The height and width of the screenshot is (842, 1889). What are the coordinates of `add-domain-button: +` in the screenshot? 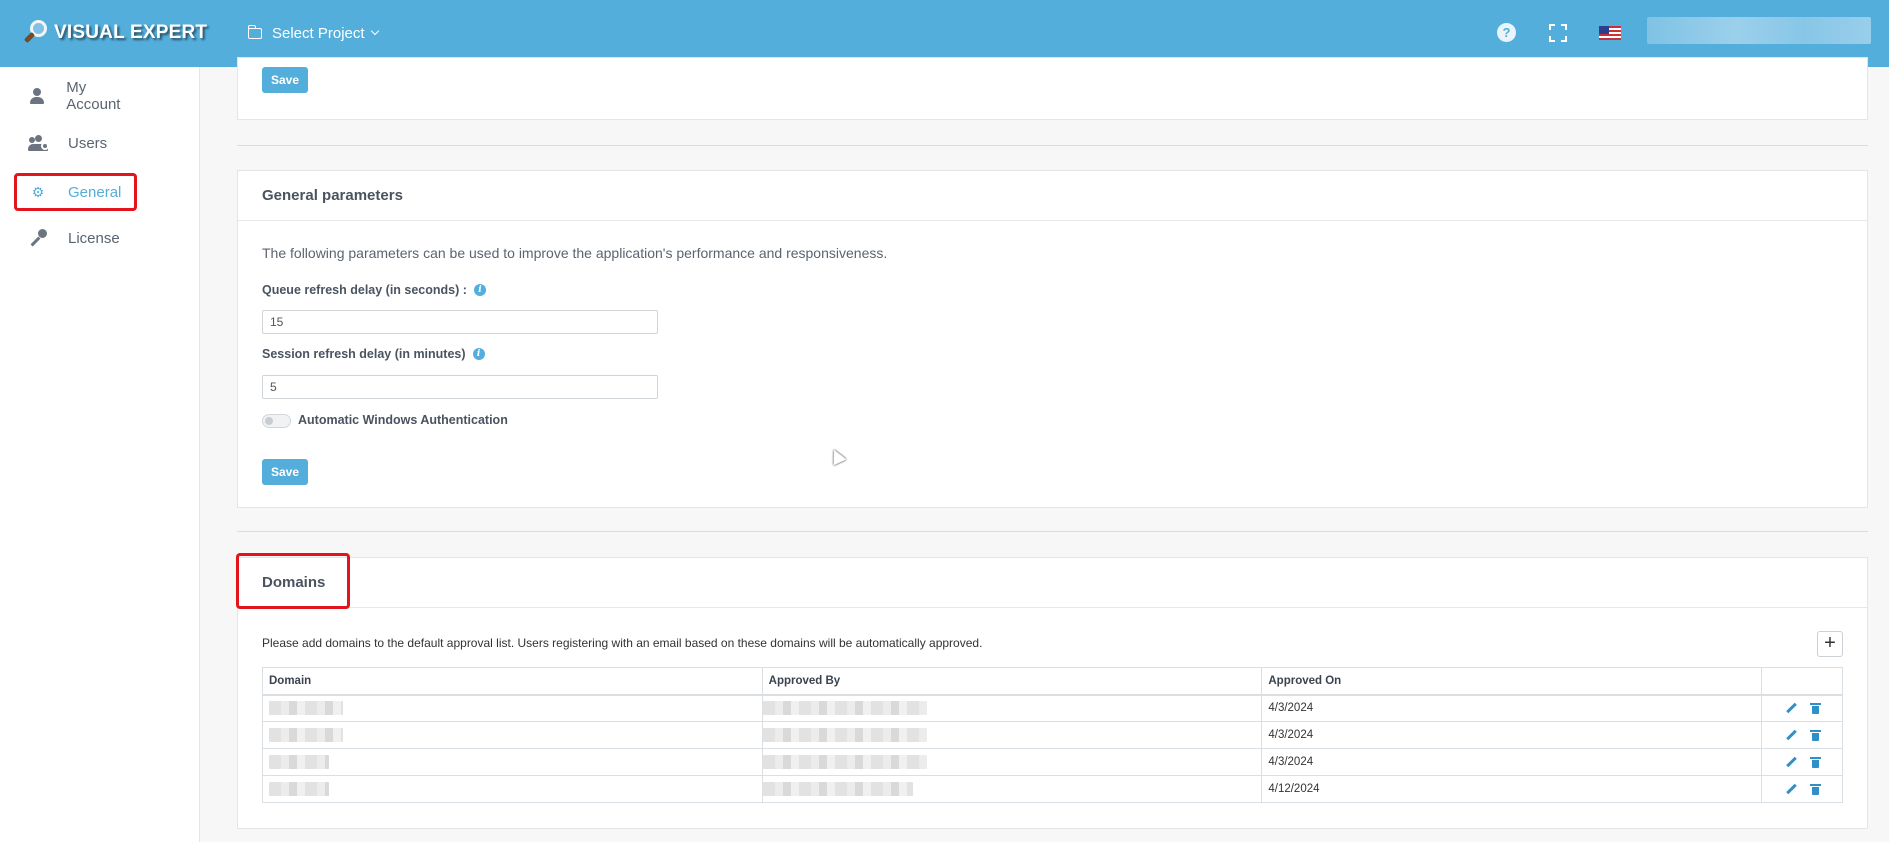 It's located at (1830, 644).